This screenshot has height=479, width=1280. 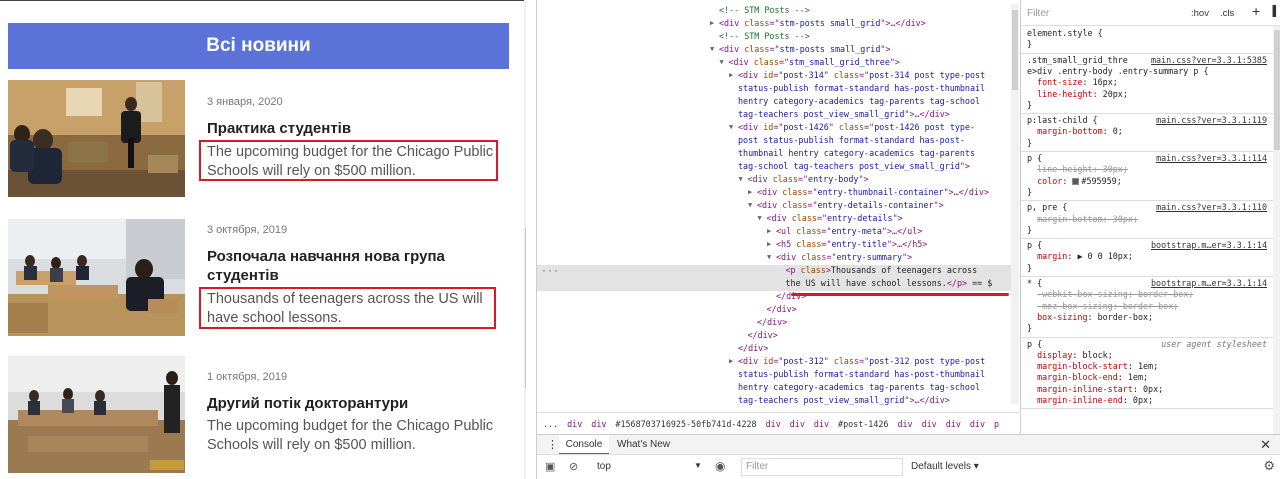 I want to click on css-source-link: bootstrap.m…er=3.3.1:14, so click(x=1209, y=283).